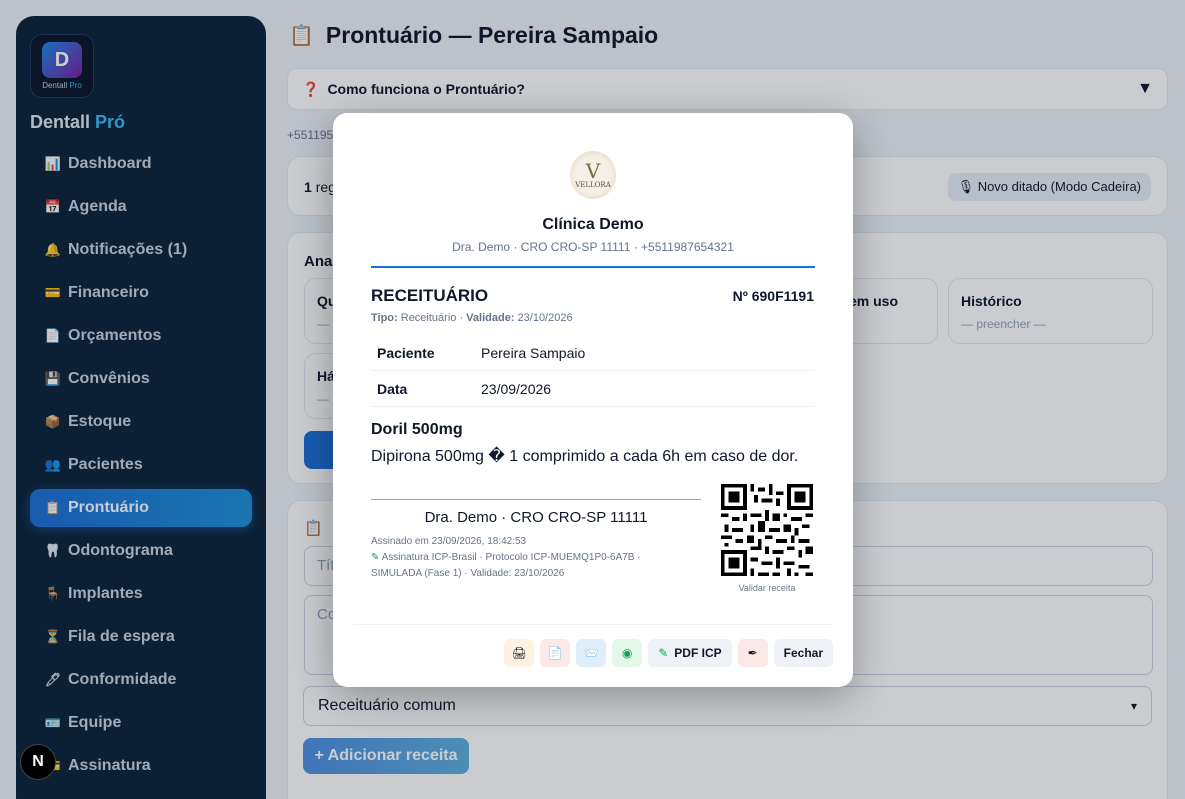 The width and height of the screenshot is (1185, 799). I want to click on close-button: Fechar, so click(803, 653).